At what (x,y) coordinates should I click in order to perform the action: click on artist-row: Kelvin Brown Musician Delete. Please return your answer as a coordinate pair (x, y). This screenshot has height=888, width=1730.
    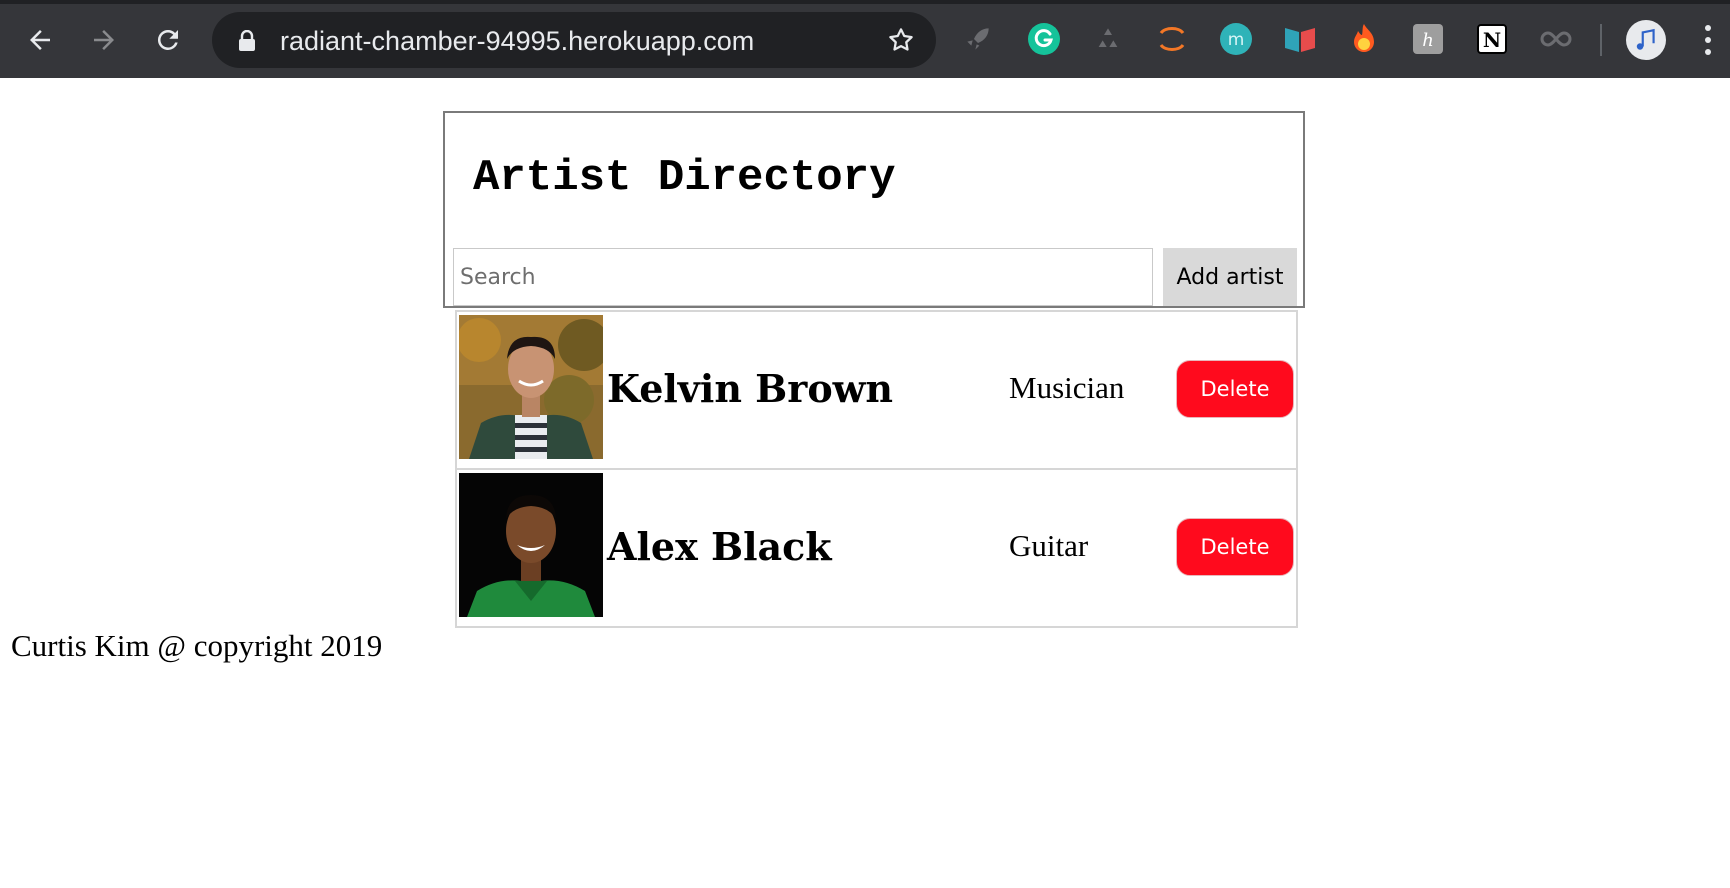
    Looking at the image, I should click on (876, 391).